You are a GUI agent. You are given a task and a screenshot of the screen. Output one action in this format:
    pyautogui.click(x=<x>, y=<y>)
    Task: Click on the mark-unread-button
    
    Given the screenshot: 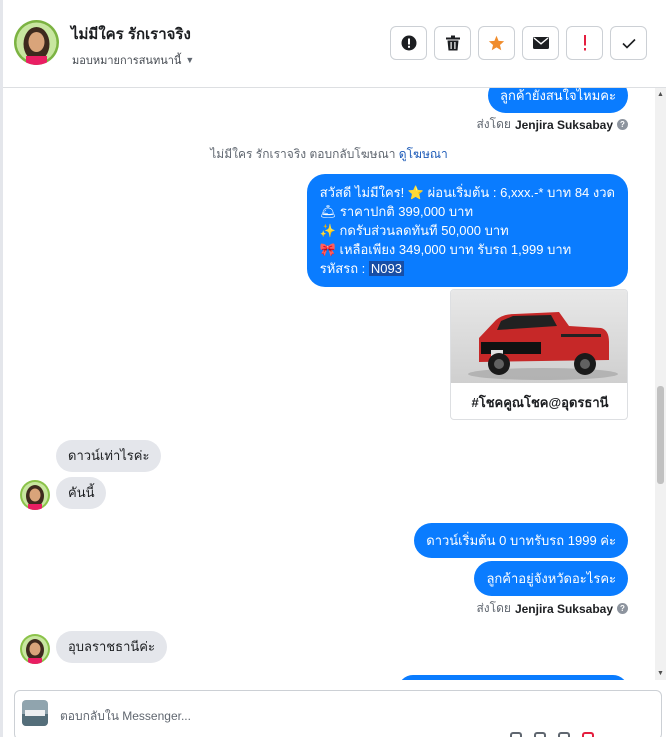 What is the action you would take?
    pyautogui.click(x=540, y=43)
    